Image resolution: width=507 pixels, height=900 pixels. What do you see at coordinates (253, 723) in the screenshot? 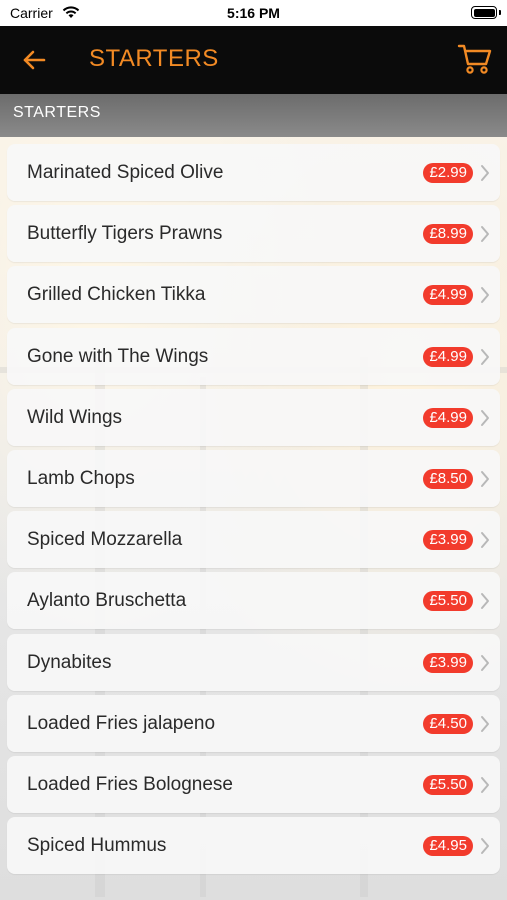
I see `menu-item: Loaded Fries jalapeno £4.50` at bounding box center [253, 723].